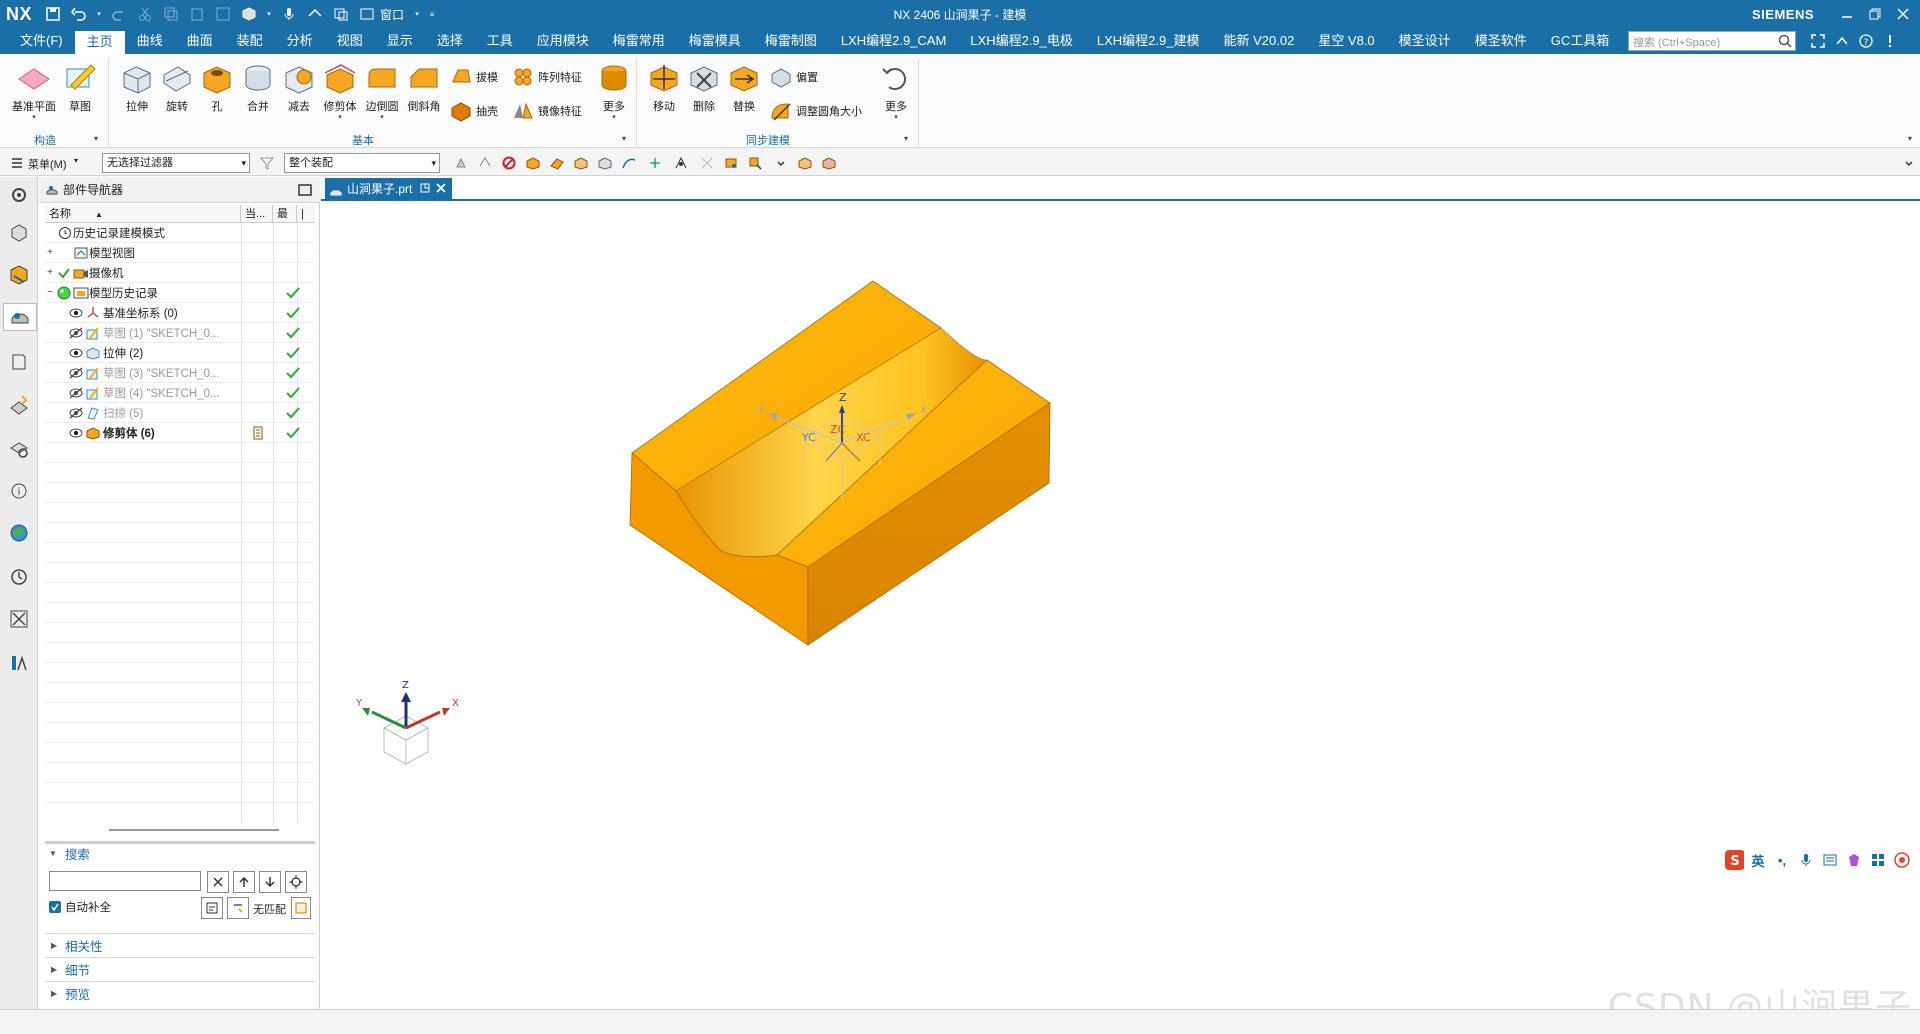 This screenshot has width=1920, height=1034. What do you see at coordinates (906, 138) in the screenshot?
I see `sync-group-expand-icon: ▾` at bounding box center [906, 138].